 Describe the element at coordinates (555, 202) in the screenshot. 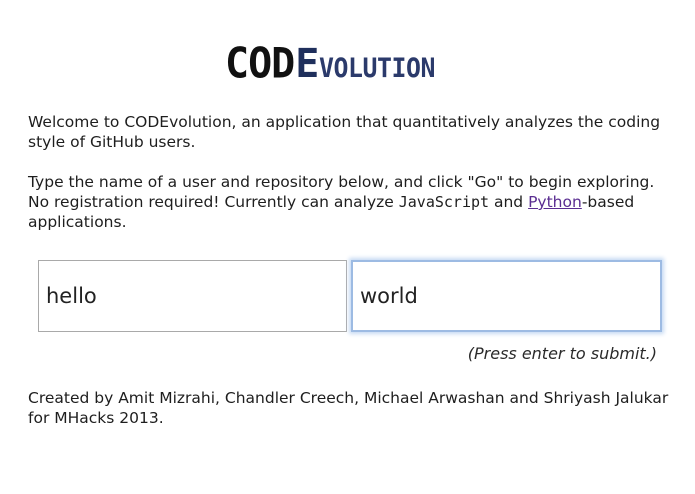

I see `python-link: Python` at that location.